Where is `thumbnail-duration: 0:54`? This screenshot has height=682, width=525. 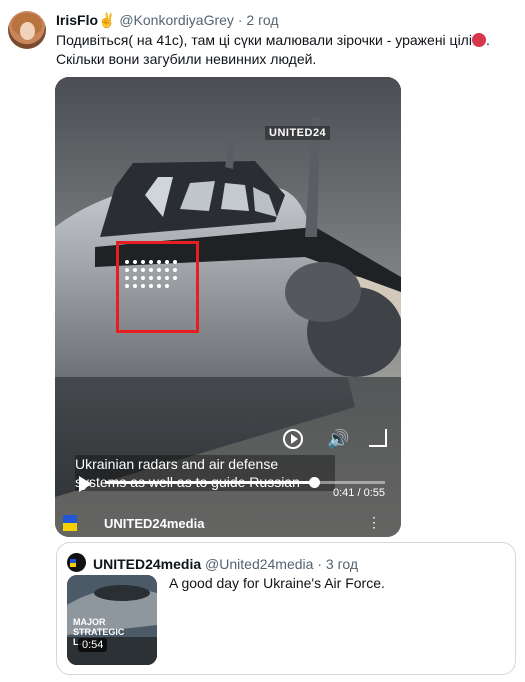
thumbnail-duration: 0:54 is located at coordinates (93, 645).